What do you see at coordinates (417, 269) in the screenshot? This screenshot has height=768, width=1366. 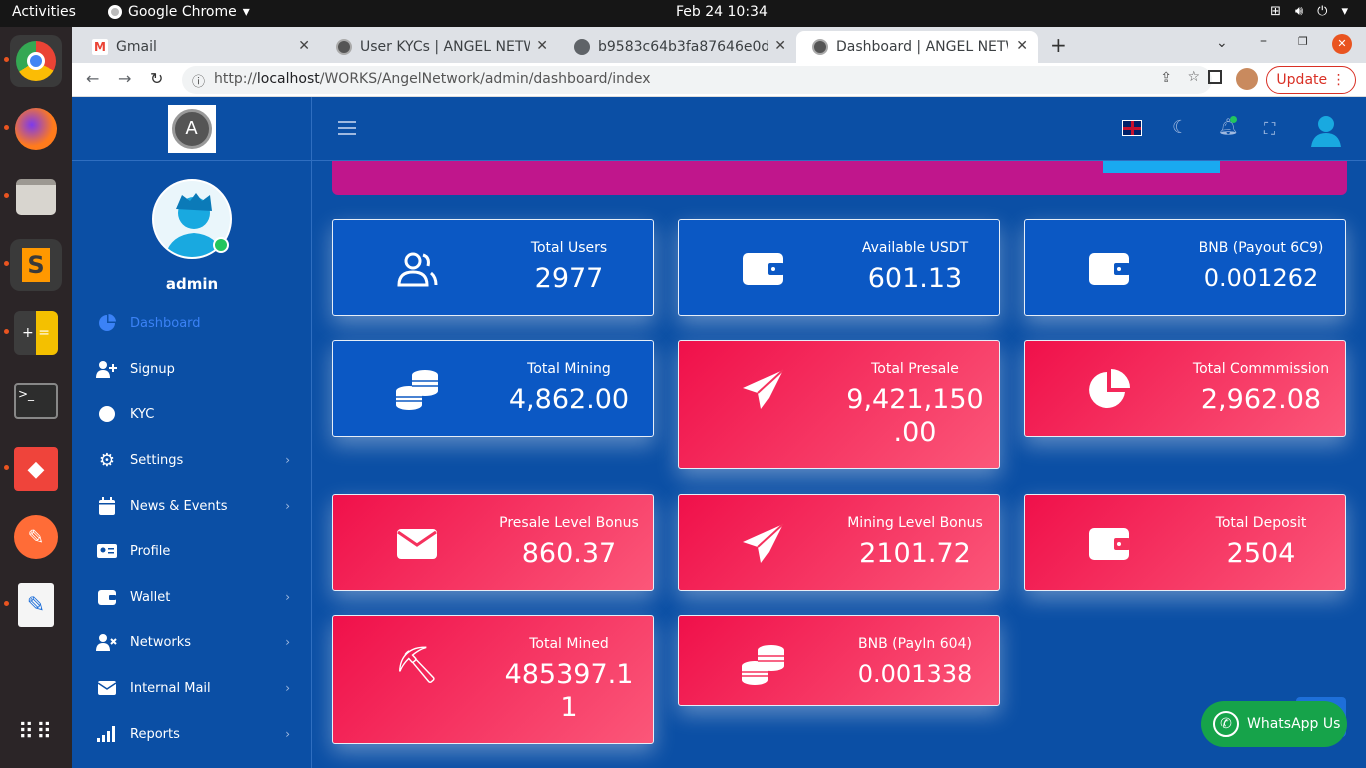 I see `users-icon` at bounding box center [417, 269].